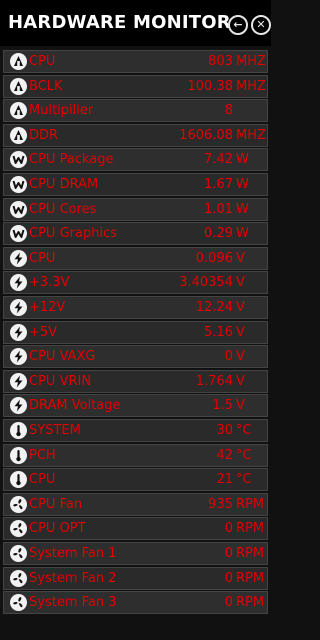  What do you see at coordinates (62, 356) in the screenshot?
I see `row-label: CPU VAXG` at bounding box center [62, 356].